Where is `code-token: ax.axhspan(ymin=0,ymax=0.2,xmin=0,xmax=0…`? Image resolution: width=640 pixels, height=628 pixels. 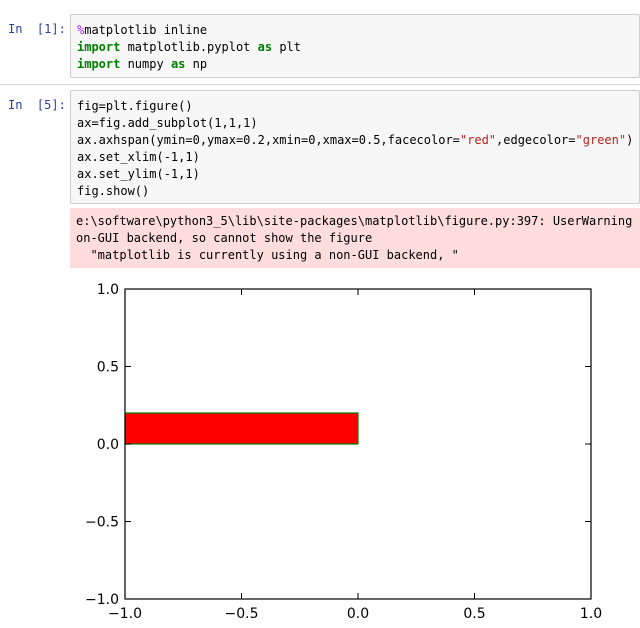 code-token: ax.axhspan(ymin=0,ymax=0.2,xmin=0,xmax=0… is located at coordinates (268, 140).